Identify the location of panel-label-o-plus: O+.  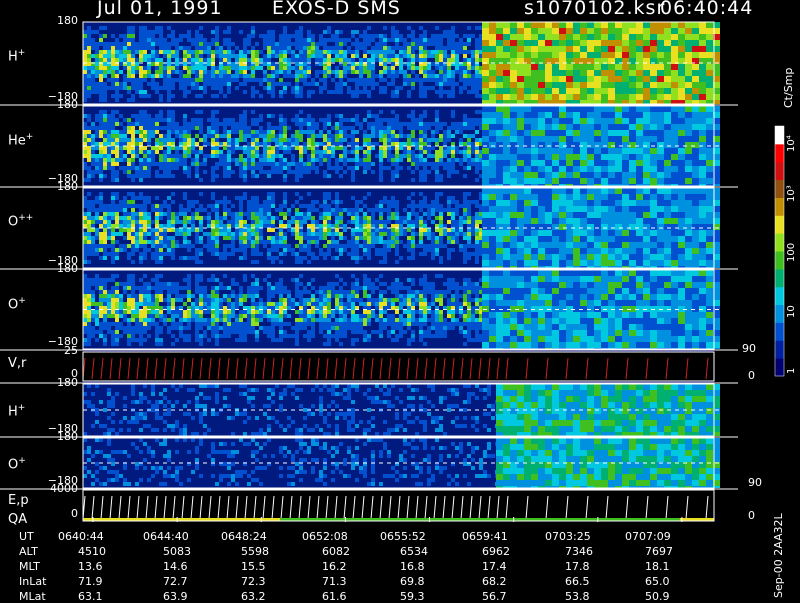
(17, 304).